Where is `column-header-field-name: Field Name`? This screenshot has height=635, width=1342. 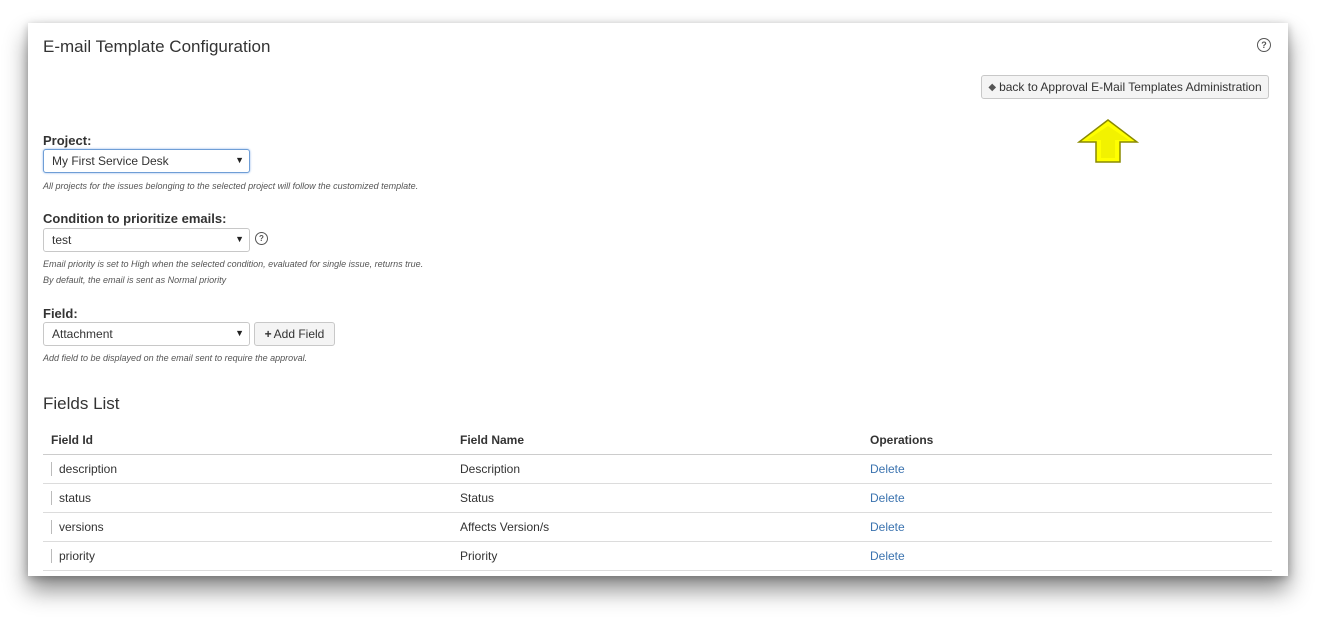
column-header-field-name: Field Name is located at coordinates (492, 440).